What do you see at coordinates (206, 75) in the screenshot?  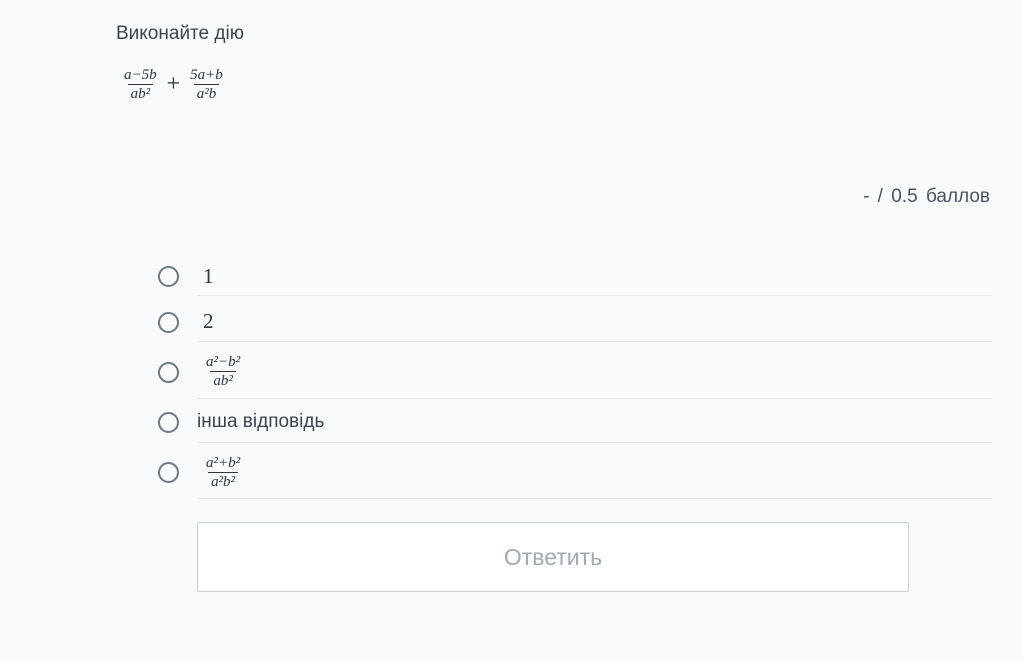 I see `fraction-numerator: 5a+b` at bounding box center [206, 75].